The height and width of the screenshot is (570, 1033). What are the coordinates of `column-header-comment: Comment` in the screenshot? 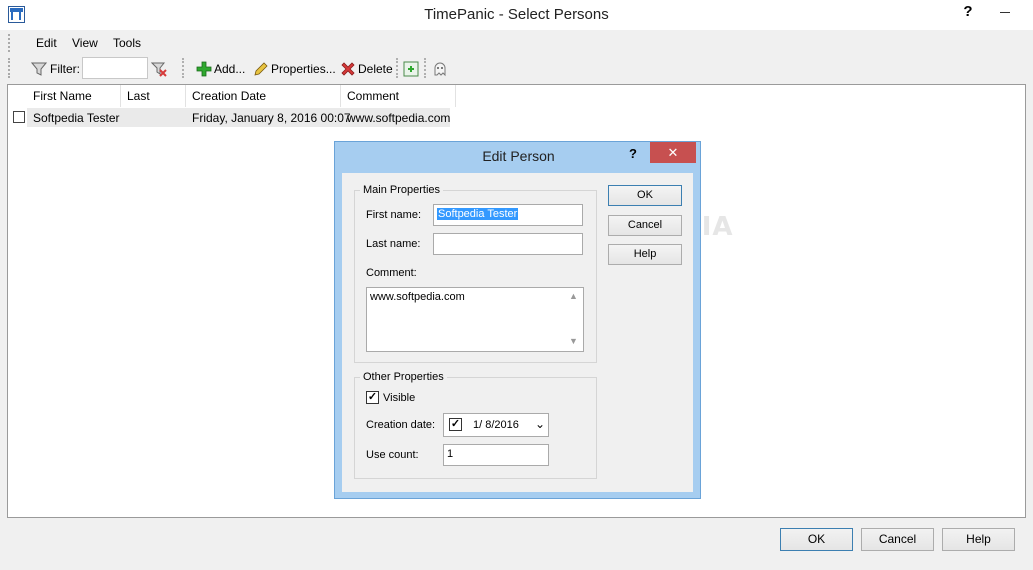 It's located at (398, 96).